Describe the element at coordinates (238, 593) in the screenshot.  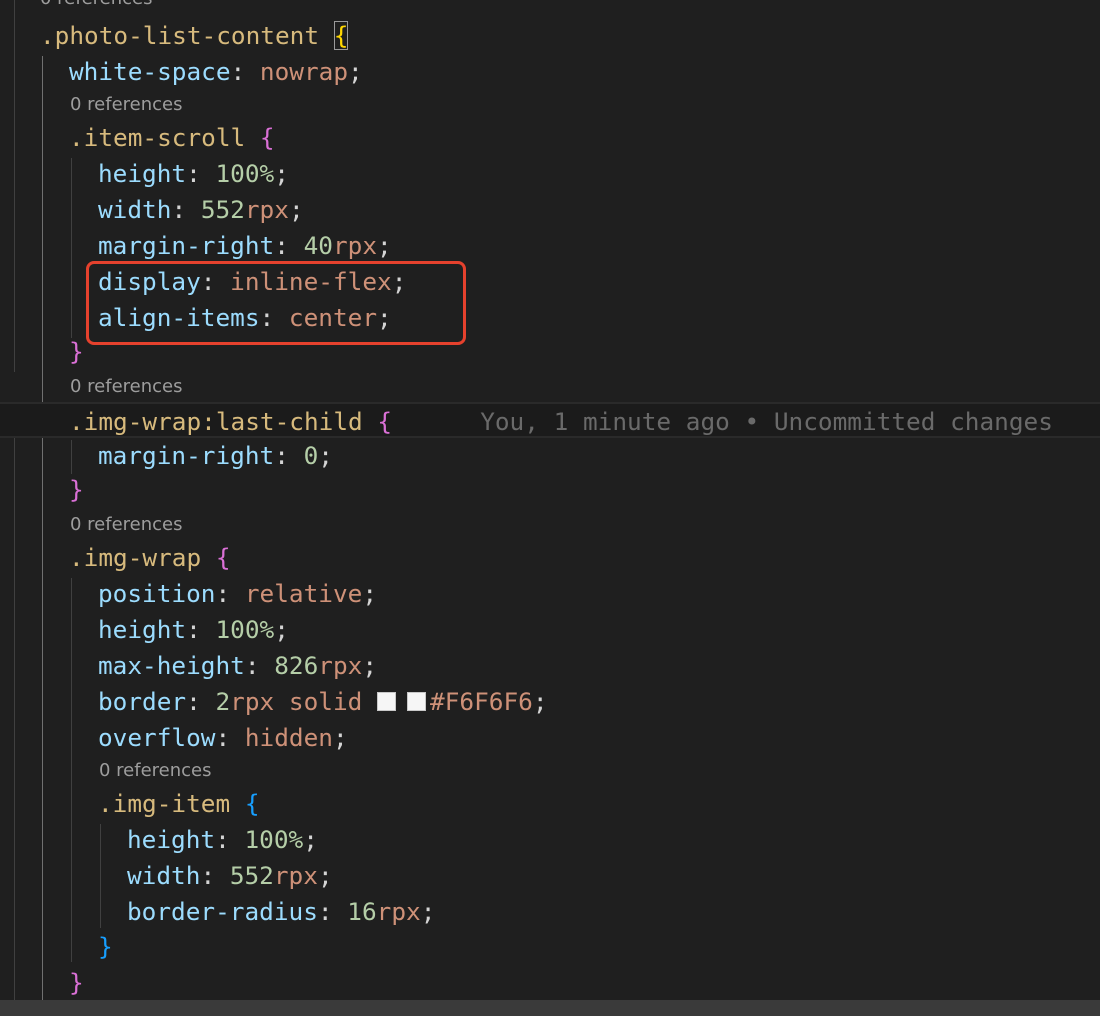
I see `code-line: position: relative;` at that location.